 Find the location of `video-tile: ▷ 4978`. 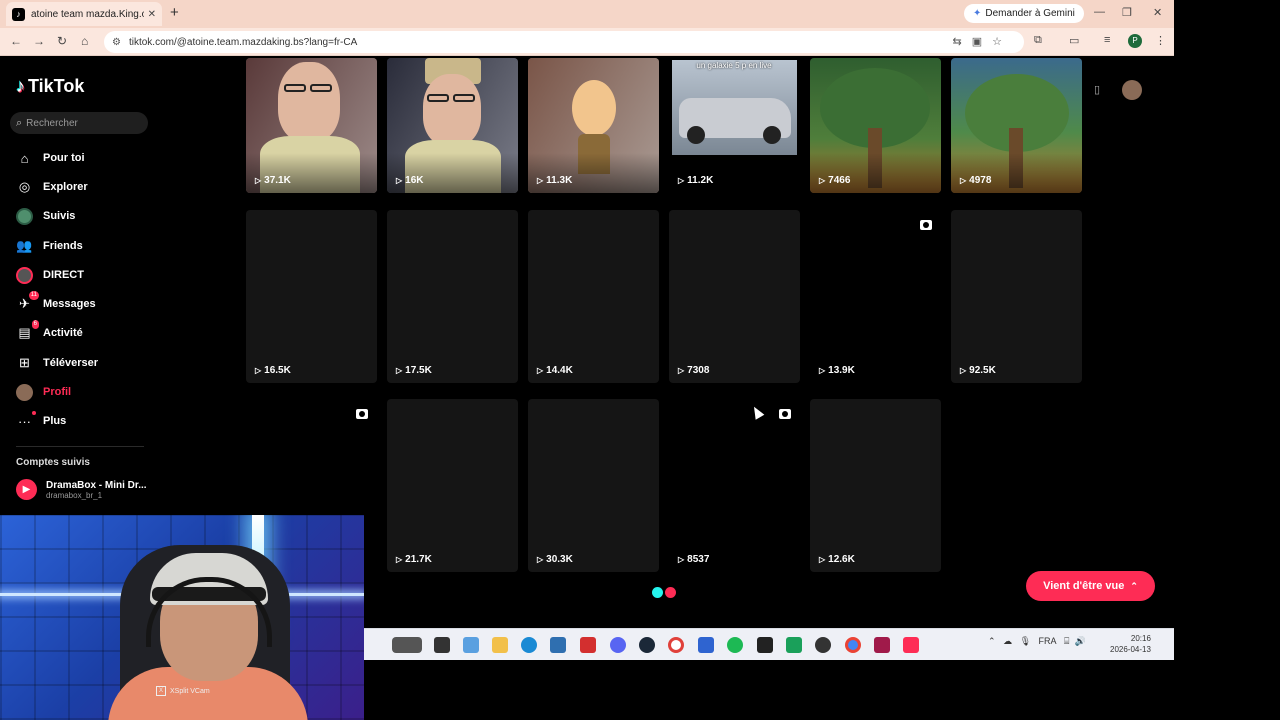

video-tile: ▷ 4978 is located at coordinates (1016, 125).